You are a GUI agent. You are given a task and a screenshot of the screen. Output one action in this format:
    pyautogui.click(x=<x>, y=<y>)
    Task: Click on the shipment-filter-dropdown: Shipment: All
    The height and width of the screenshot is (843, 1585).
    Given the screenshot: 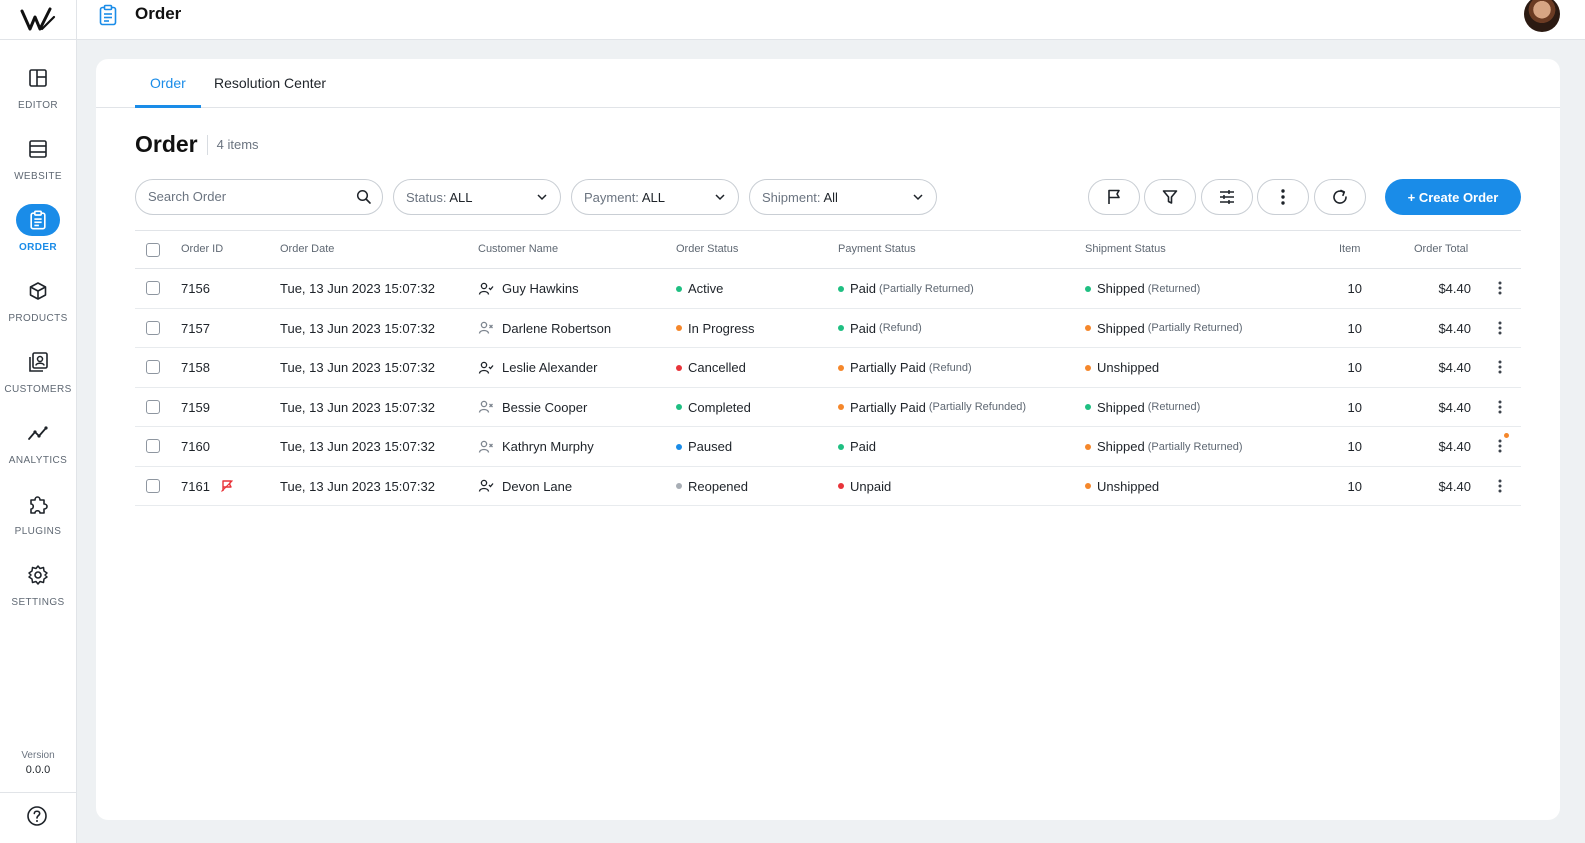 What is the action you would take?
    pyautogui.click(x=843, y=197)
    